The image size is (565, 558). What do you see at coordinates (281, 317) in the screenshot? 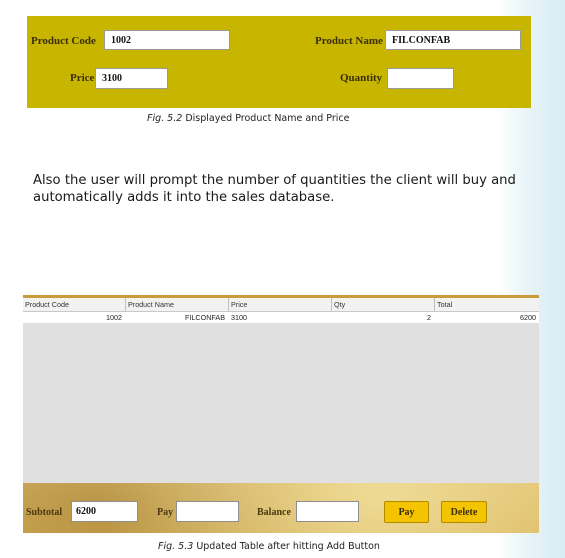
I see `table-row: 1002 FILCONFAB 3100 2 6200` at bounding box center [281, 317].